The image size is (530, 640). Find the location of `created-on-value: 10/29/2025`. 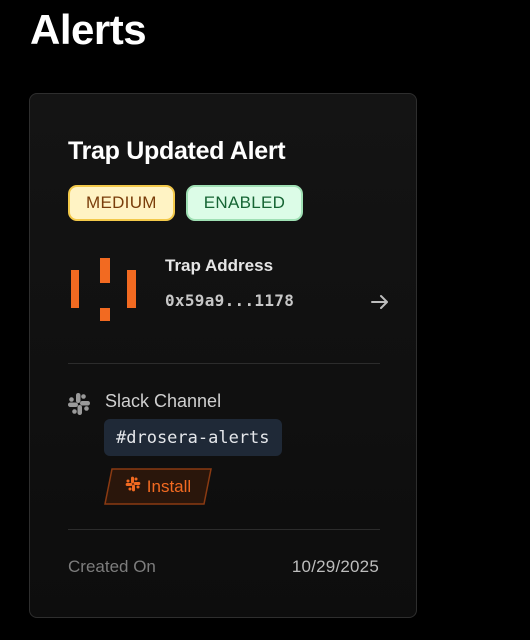

created-on-value: 10/29/2025 is located at coordinates (335, 566).